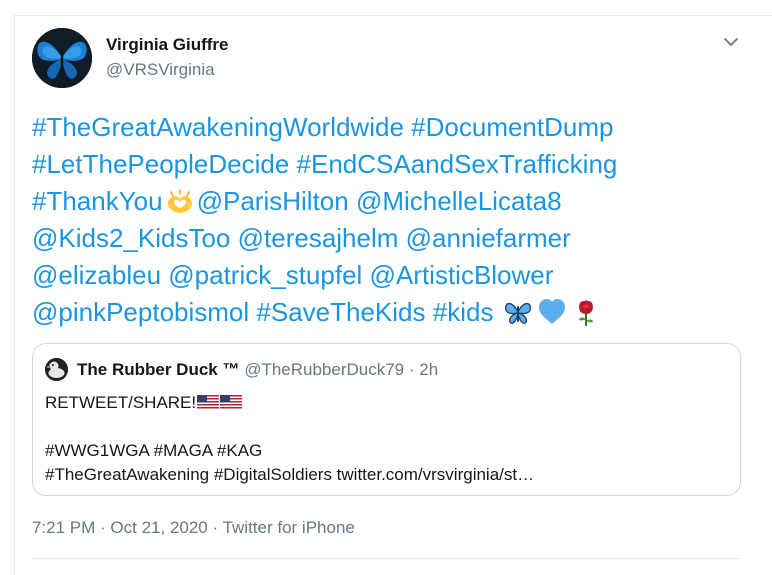 Image resolution: width=772 pixels, height=575 pixels. I want to click on butterfly-avatar-icon, so click(62, 58).